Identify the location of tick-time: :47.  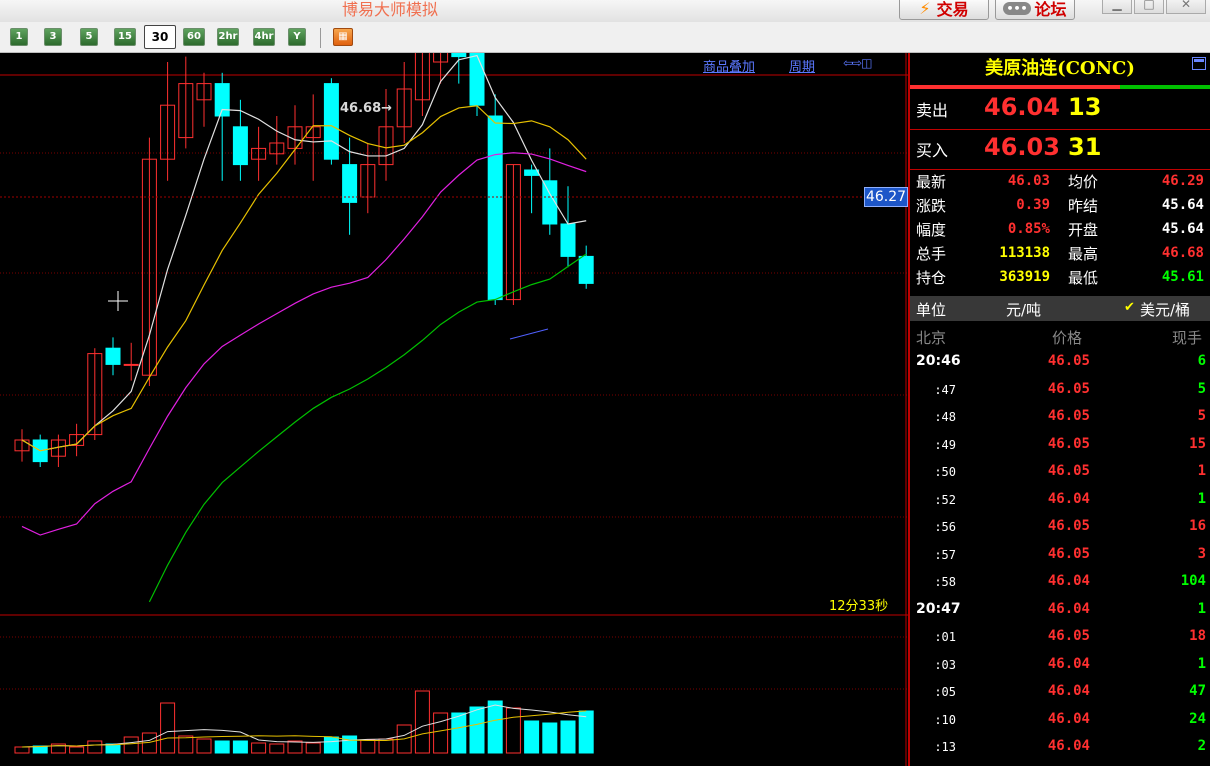
(945, 389).